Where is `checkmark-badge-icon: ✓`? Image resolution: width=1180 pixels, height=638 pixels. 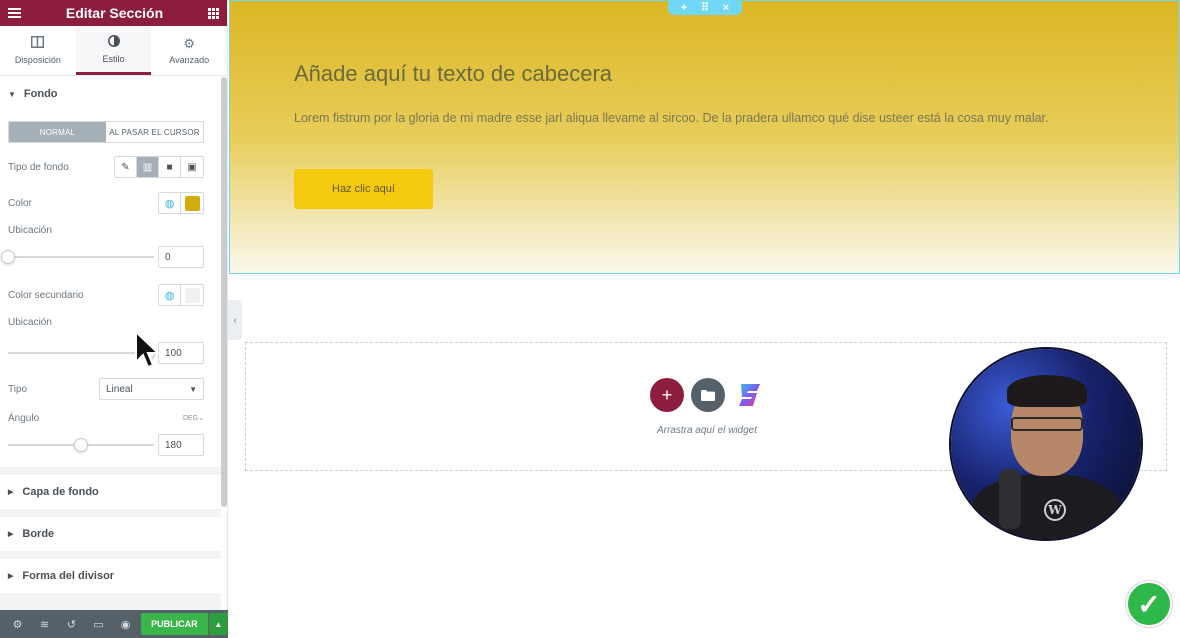
checkmark-badge-icon: ✓ is located at coordinates (1149, 604).